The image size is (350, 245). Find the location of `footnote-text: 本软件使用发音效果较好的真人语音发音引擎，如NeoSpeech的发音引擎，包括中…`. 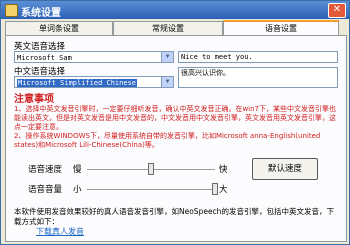

footnote-text: 本软件使用发音效果较好的真人语音发音引擎，如NeoSpeech的发音引擎，包括中… is located at coordinates (174, 216).